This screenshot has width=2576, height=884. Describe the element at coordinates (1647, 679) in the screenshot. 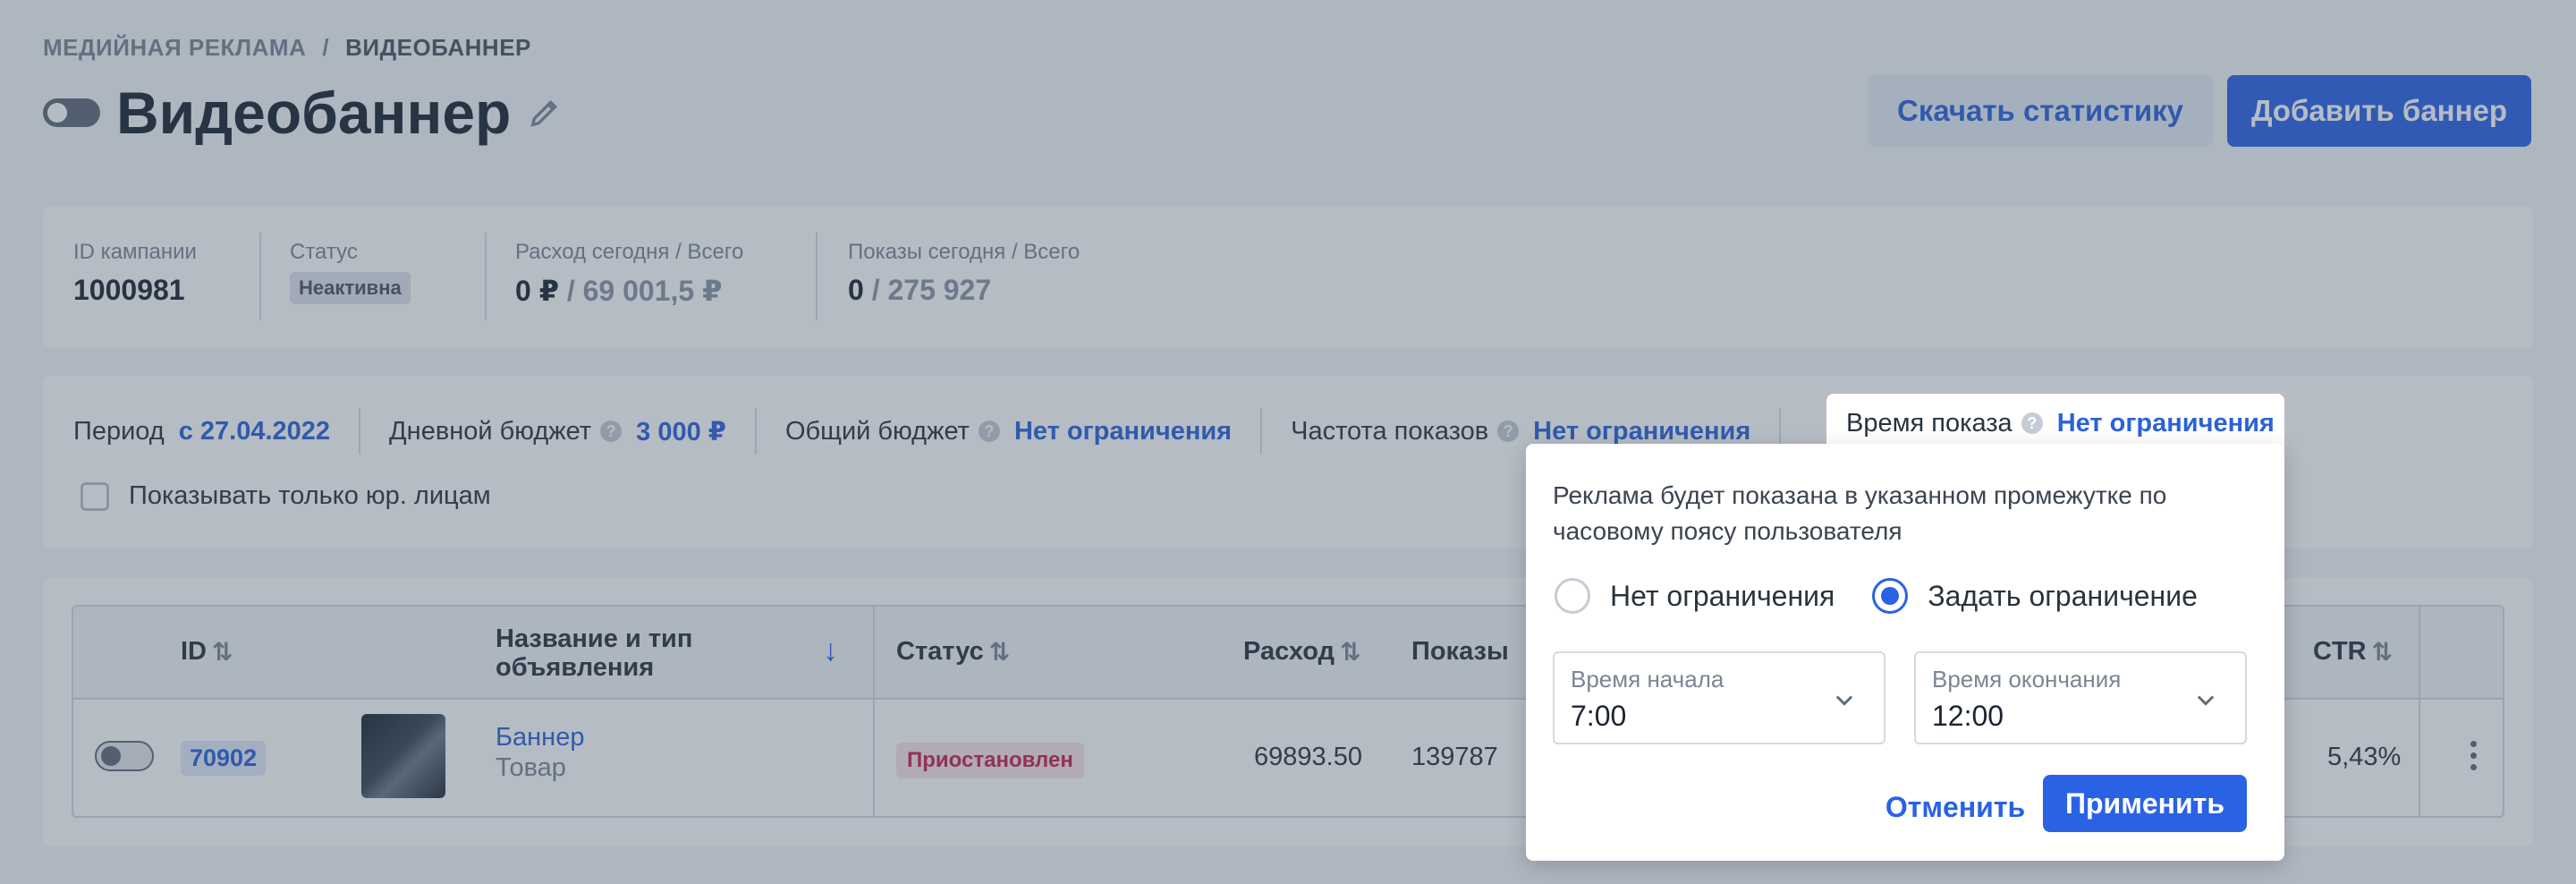

I see `start-time-label: Время начала` at that location.